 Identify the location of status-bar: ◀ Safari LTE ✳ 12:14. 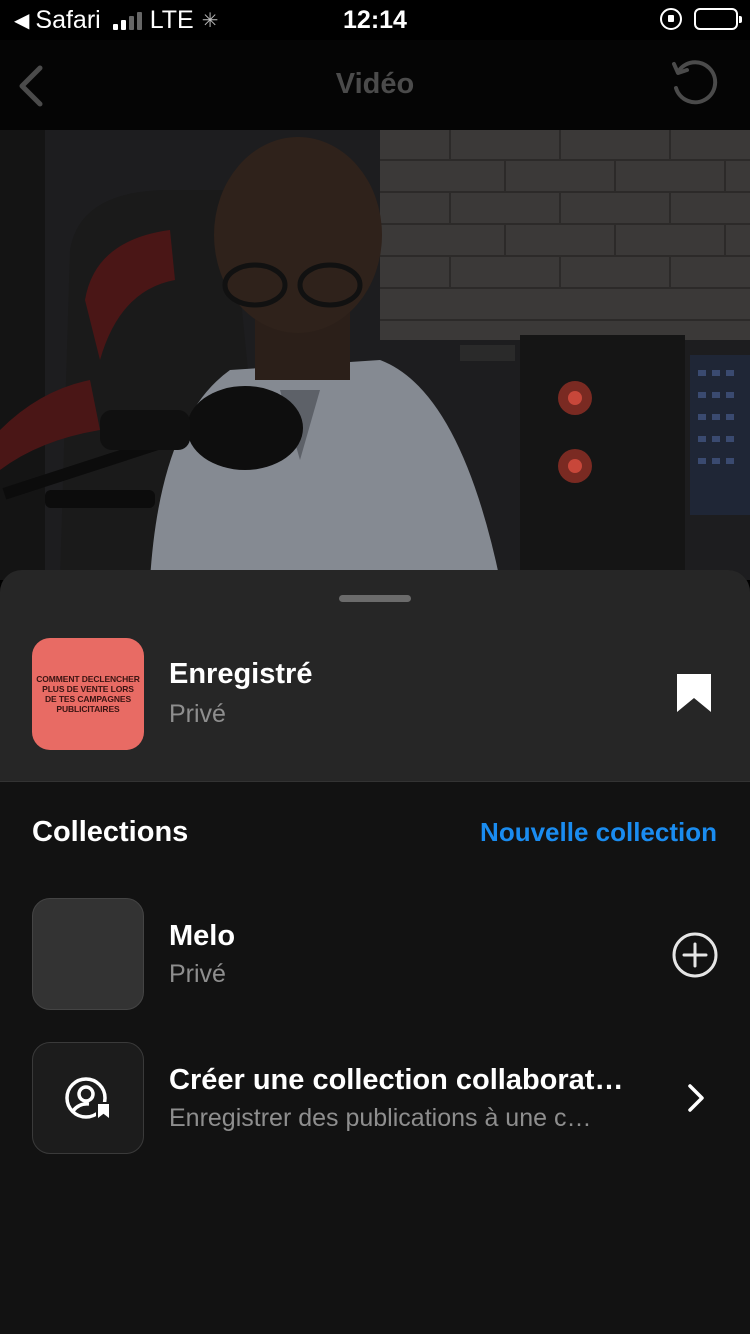
(375, 20).